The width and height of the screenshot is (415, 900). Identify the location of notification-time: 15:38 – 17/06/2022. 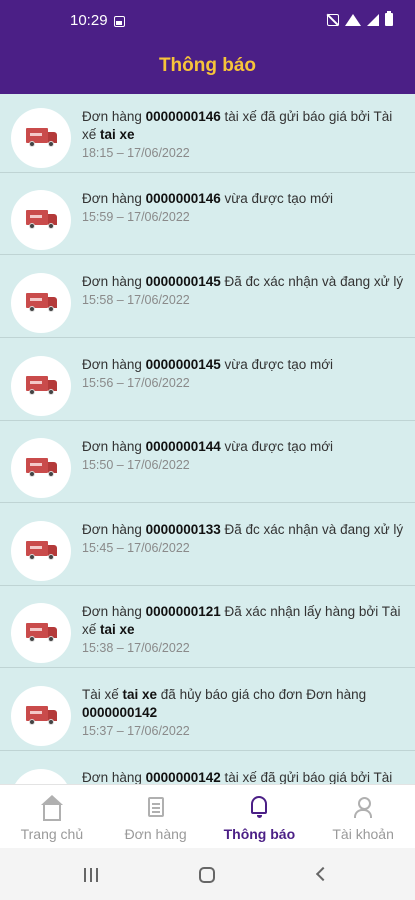
(136, 648).